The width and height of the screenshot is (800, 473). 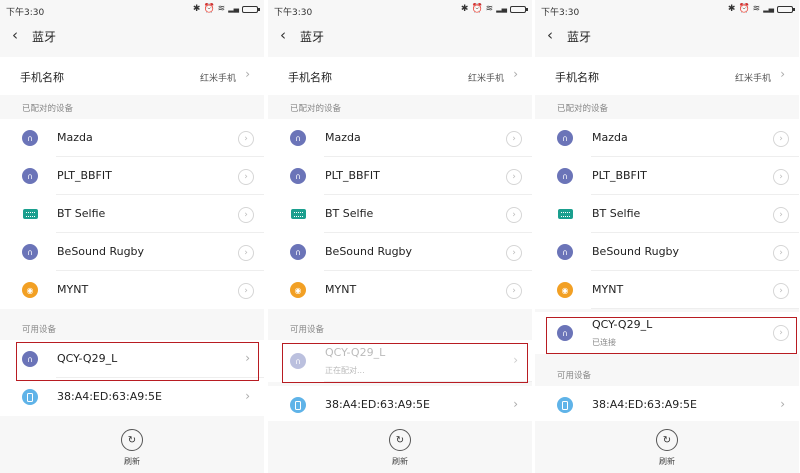 I want to click on status-time: 下午3:30, so click(x=560, y=13).